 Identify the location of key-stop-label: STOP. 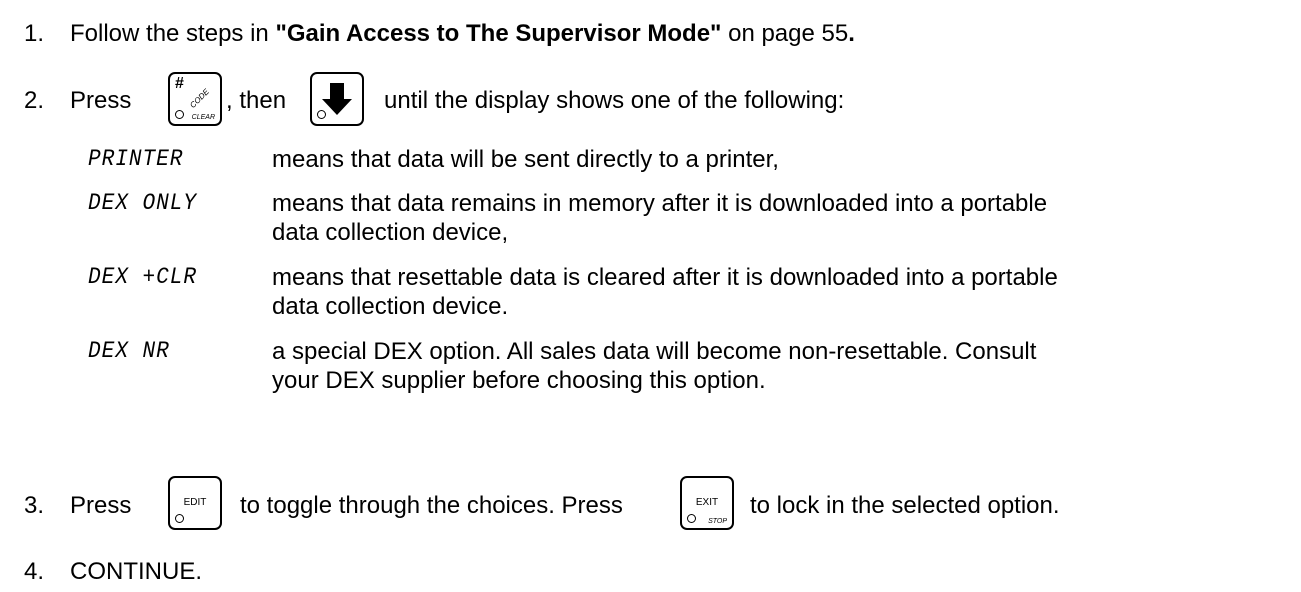
(717, 521).